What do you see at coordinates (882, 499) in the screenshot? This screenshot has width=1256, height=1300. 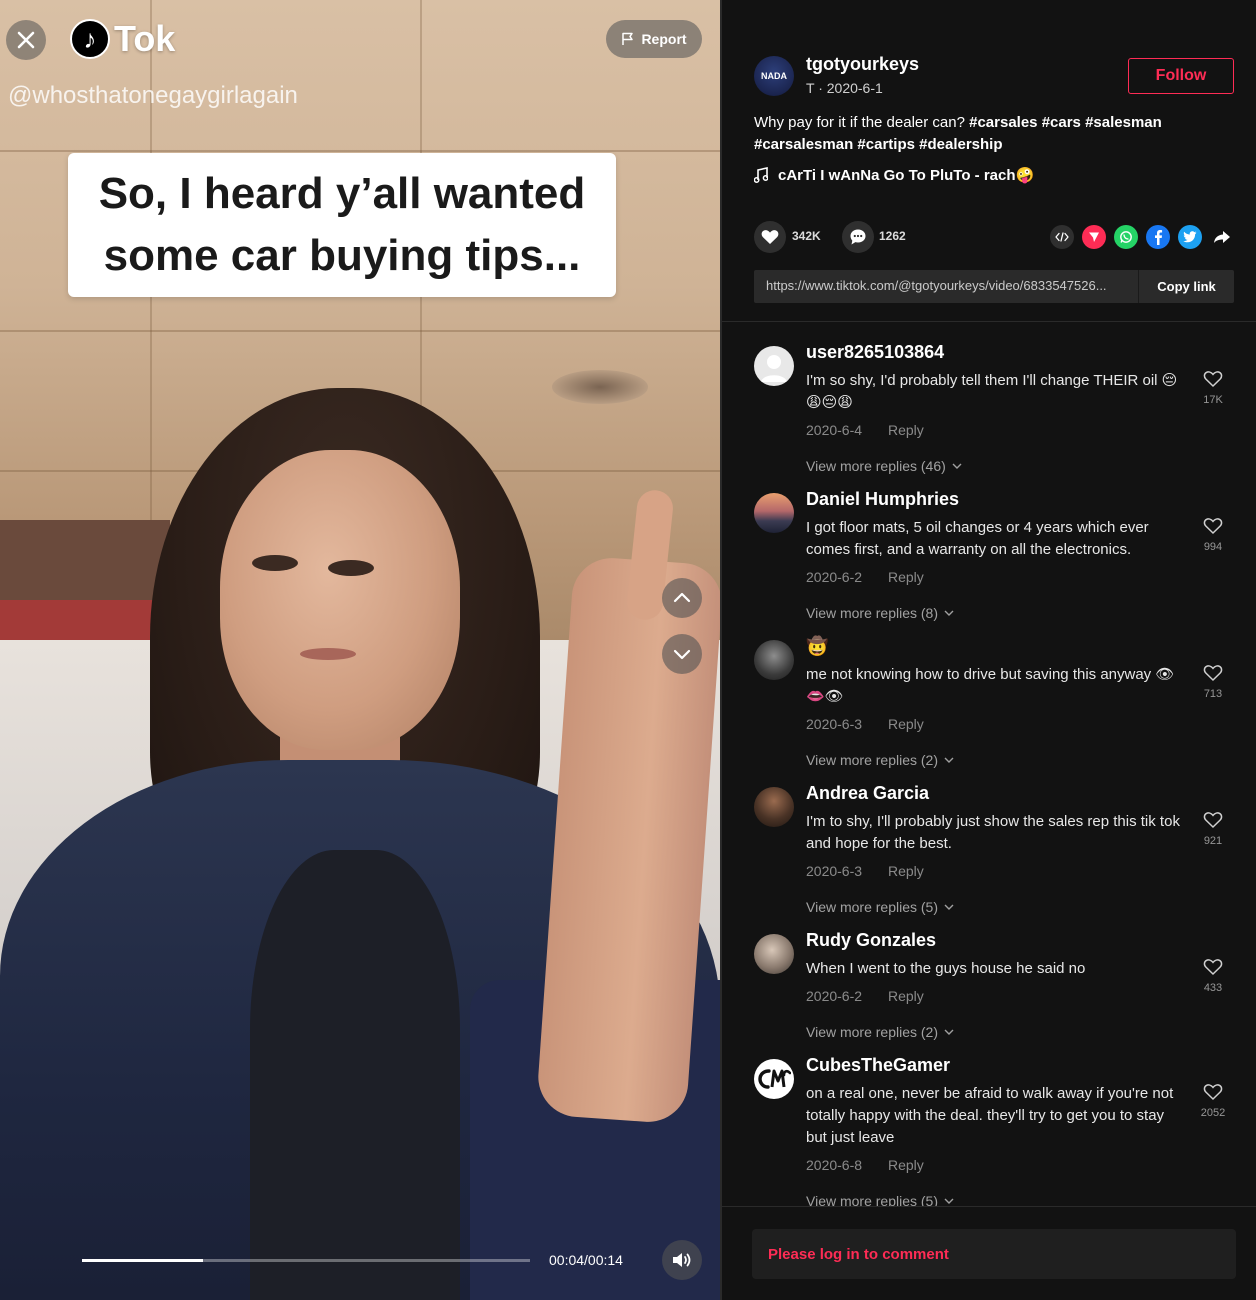 I see `comment-username: Daniel Humphries` at bounding box center [882, 499].